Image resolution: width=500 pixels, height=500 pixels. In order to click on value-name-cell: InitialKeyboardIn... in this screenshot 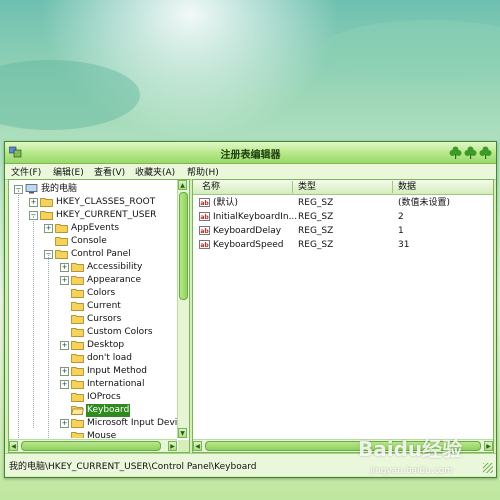, I will do `click(255, 217)`.